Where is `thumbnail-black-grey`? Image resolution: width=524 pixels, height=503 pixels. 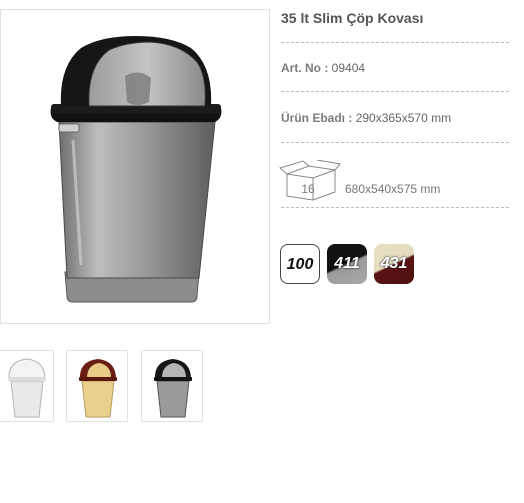
thumbnail-black-grey is located at coordinates (172, 386).